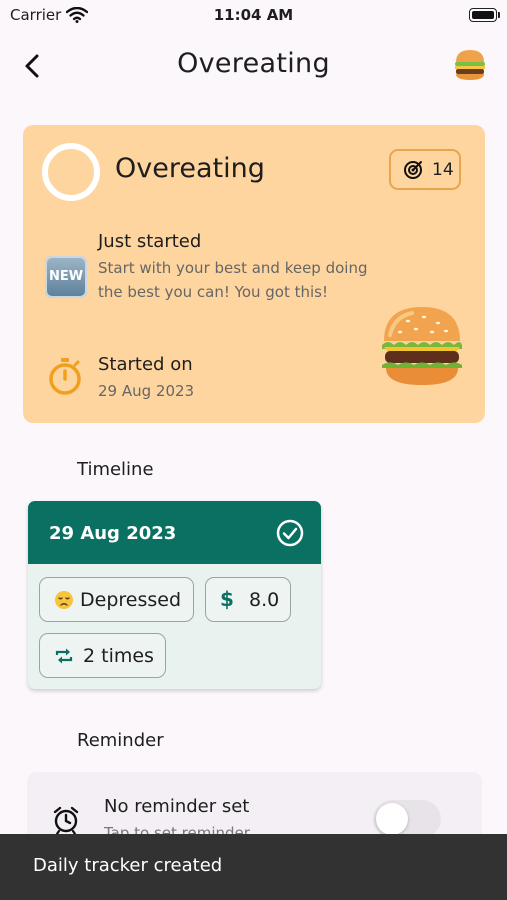 The image size is (507, 900). I want to click on times-chip: 2 times, so click(102, 655).